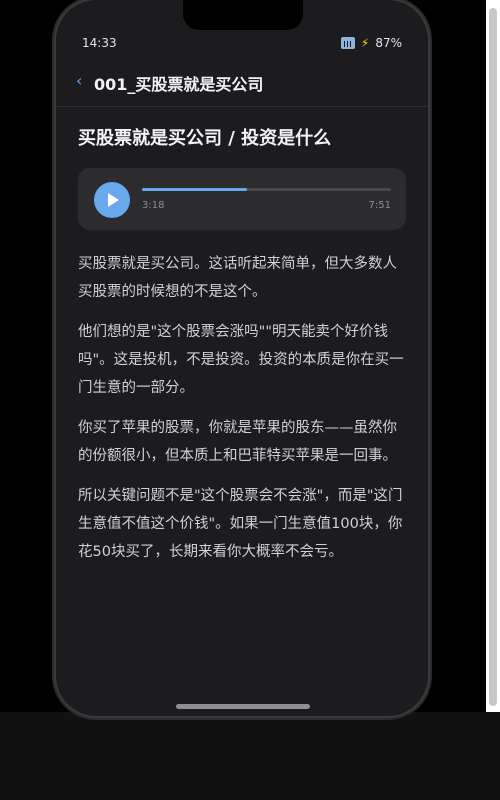 The width and height of the screenshot is (500, 800). What do you see at coordinates (388, 43) in the screenshot?
I see `battery-level: 87%` at bounding box center [388, 43].